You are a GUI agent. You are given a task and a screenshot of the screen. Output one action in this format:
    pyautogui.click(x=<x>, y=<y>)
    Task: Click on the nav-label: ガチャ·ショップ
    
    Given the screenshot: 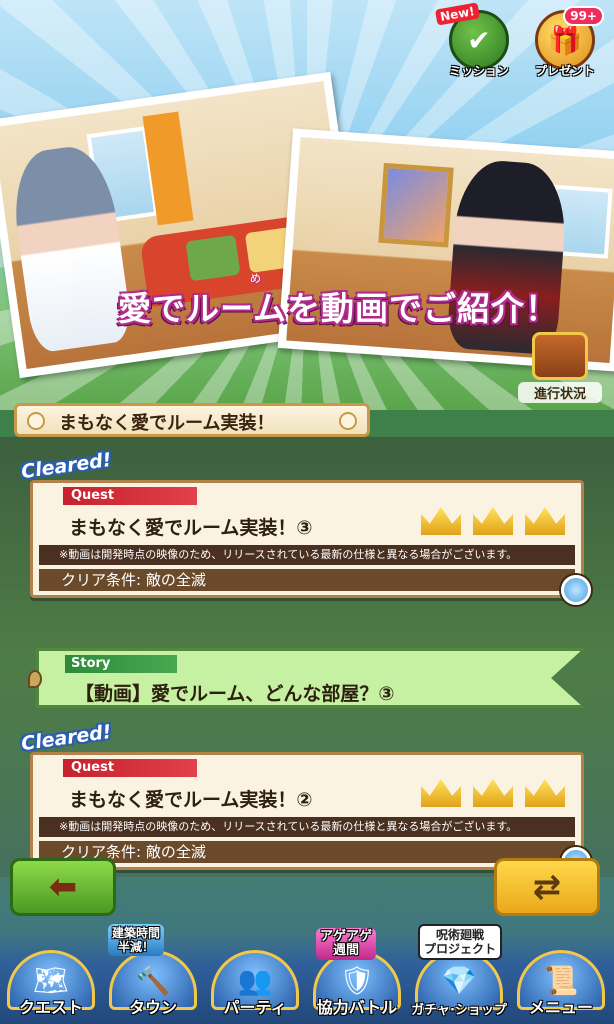 What is the action you would take?
    pyautogui.click(x=459, y=1010)
    